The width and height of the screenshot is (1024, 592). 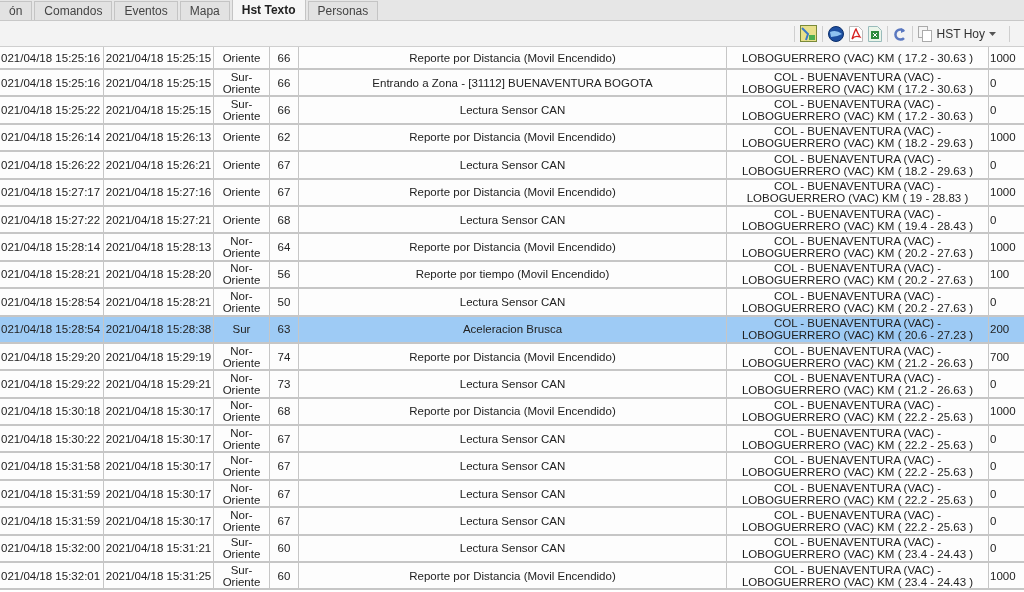 What do you see at coordinates (51, 411) in the screenshot?
I see `date-cell: 021/04/18 15:30:18` at bounding box center [51, 411].